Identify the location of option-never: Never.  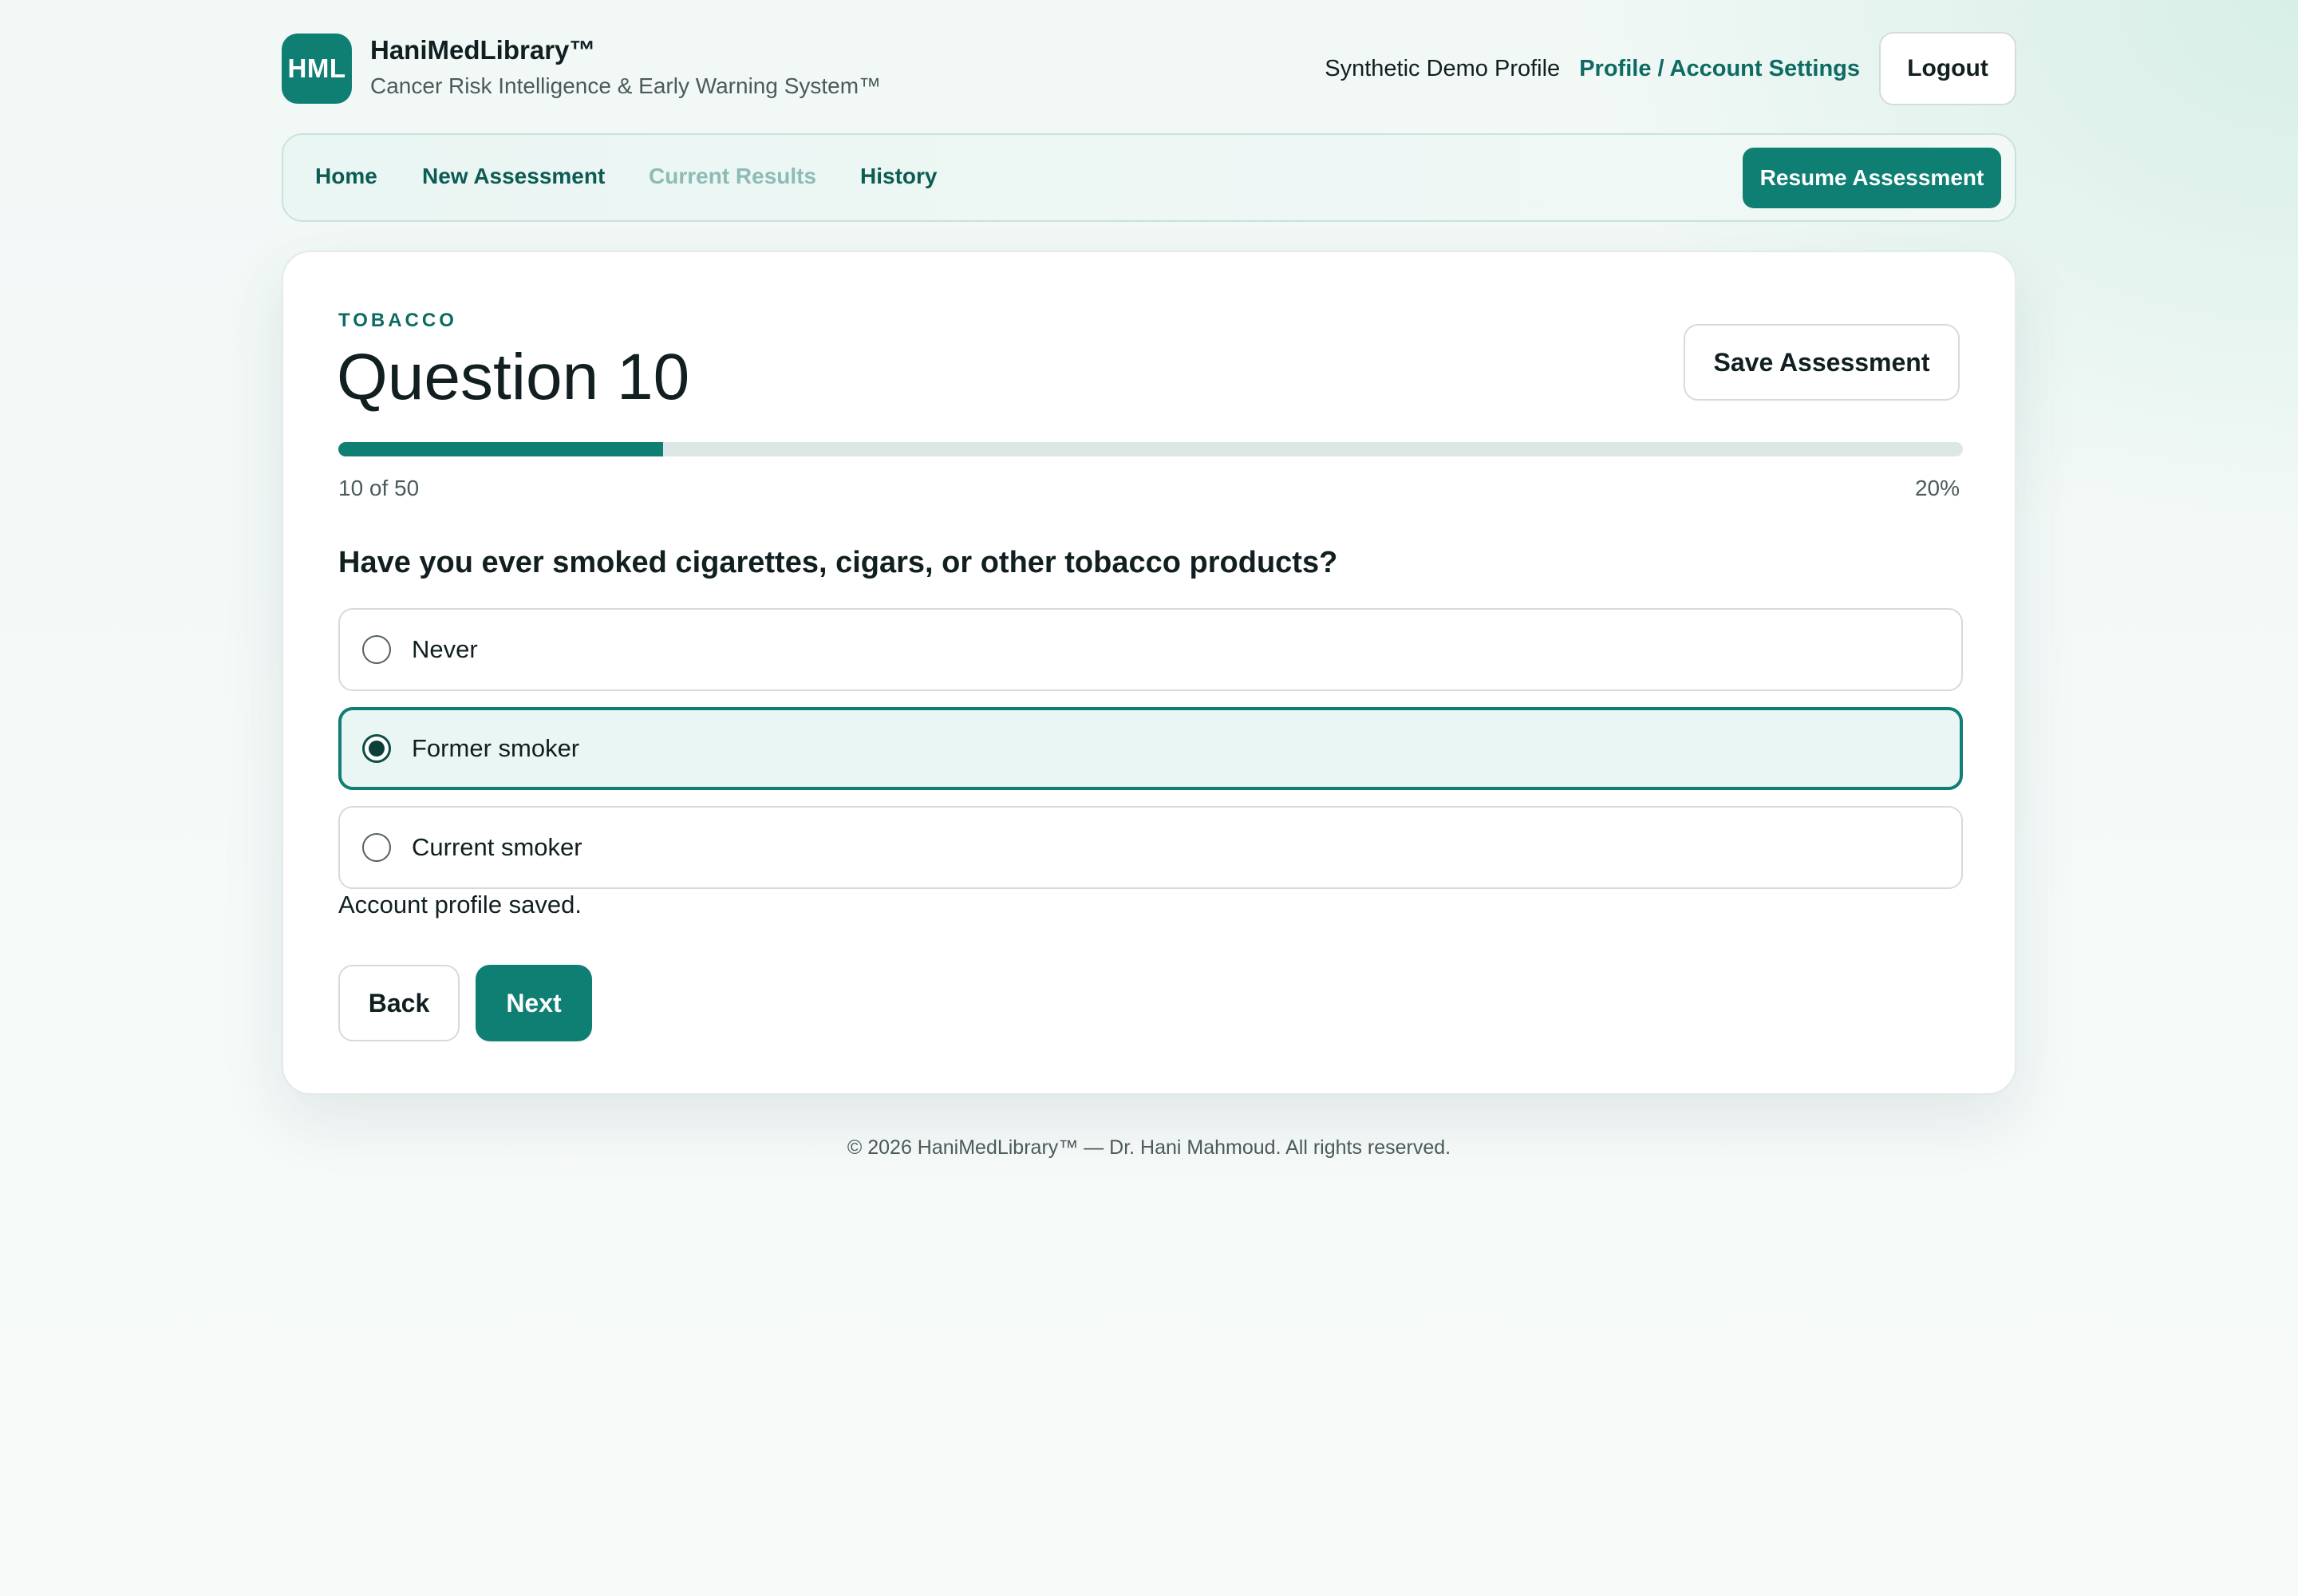
(1150, 649).